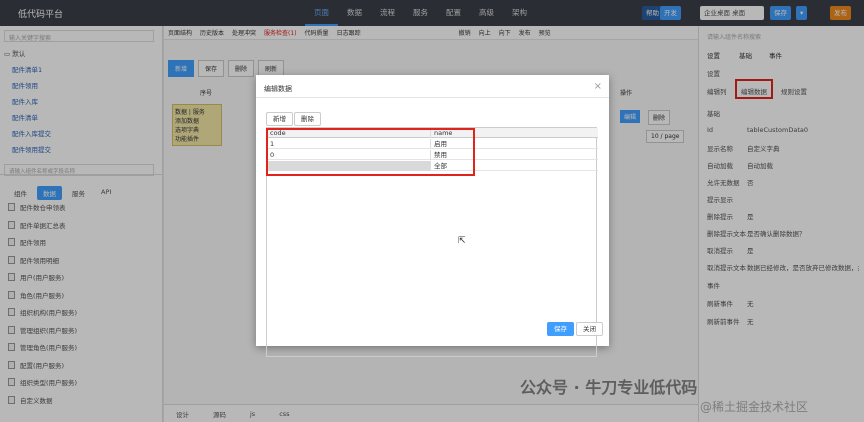  I want to click on close-button: 关闭, so click(589, 329).